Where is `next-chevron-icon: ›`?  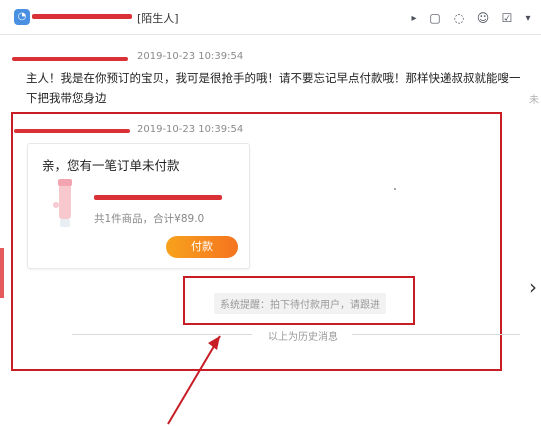 next-chevron-icon: › is located at coordinates (533, 287).